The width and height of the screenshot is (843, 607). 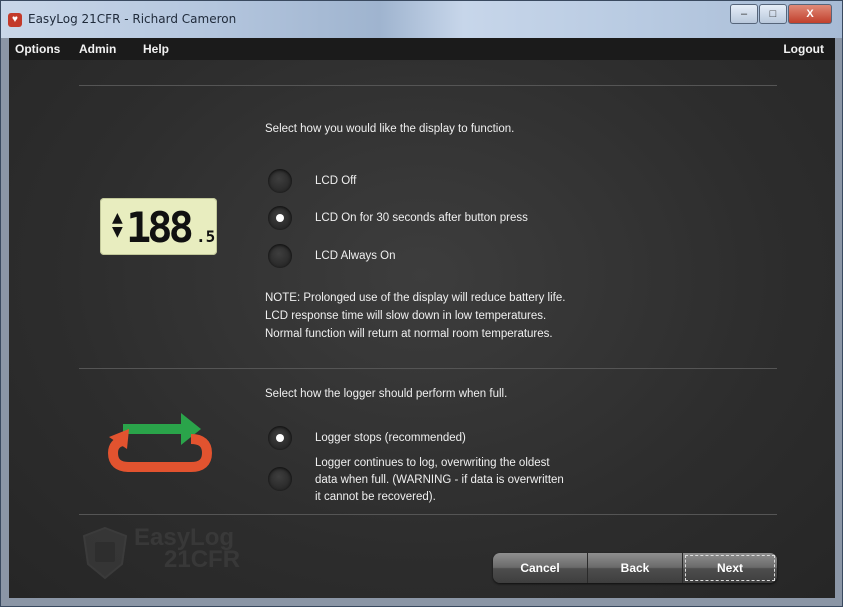 I want to click on shield-icon, so click(x=105, y=553).